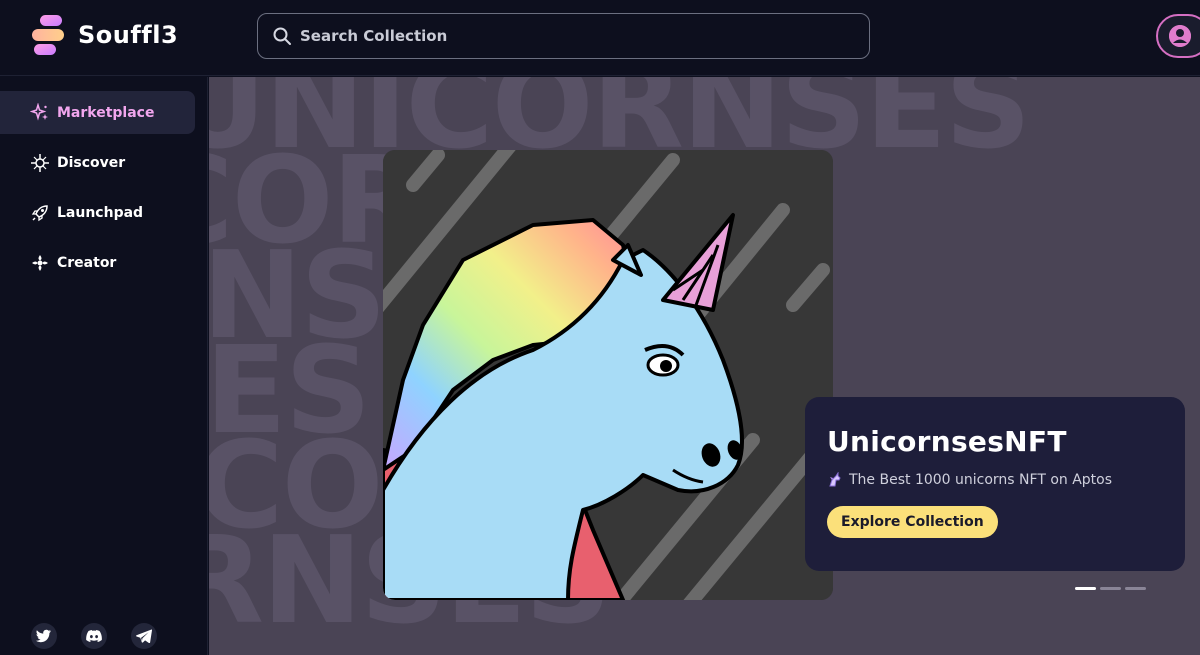 This screenshot has width=1200, height=655. What do you see at coordinates (947, 441) in the screenshot?
I see `collection-title: UnicornsesNFT` at bounding box center [947, 441].